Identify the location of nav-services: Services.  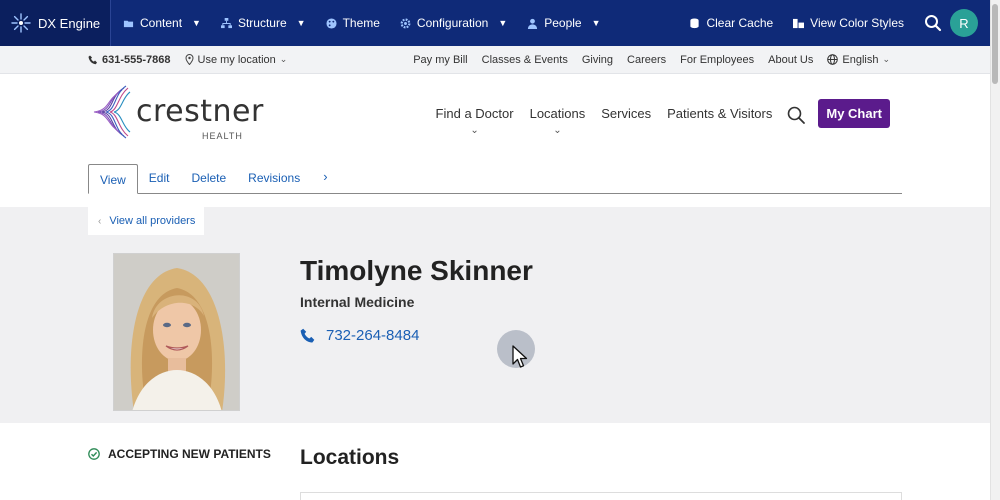
(626, 109).